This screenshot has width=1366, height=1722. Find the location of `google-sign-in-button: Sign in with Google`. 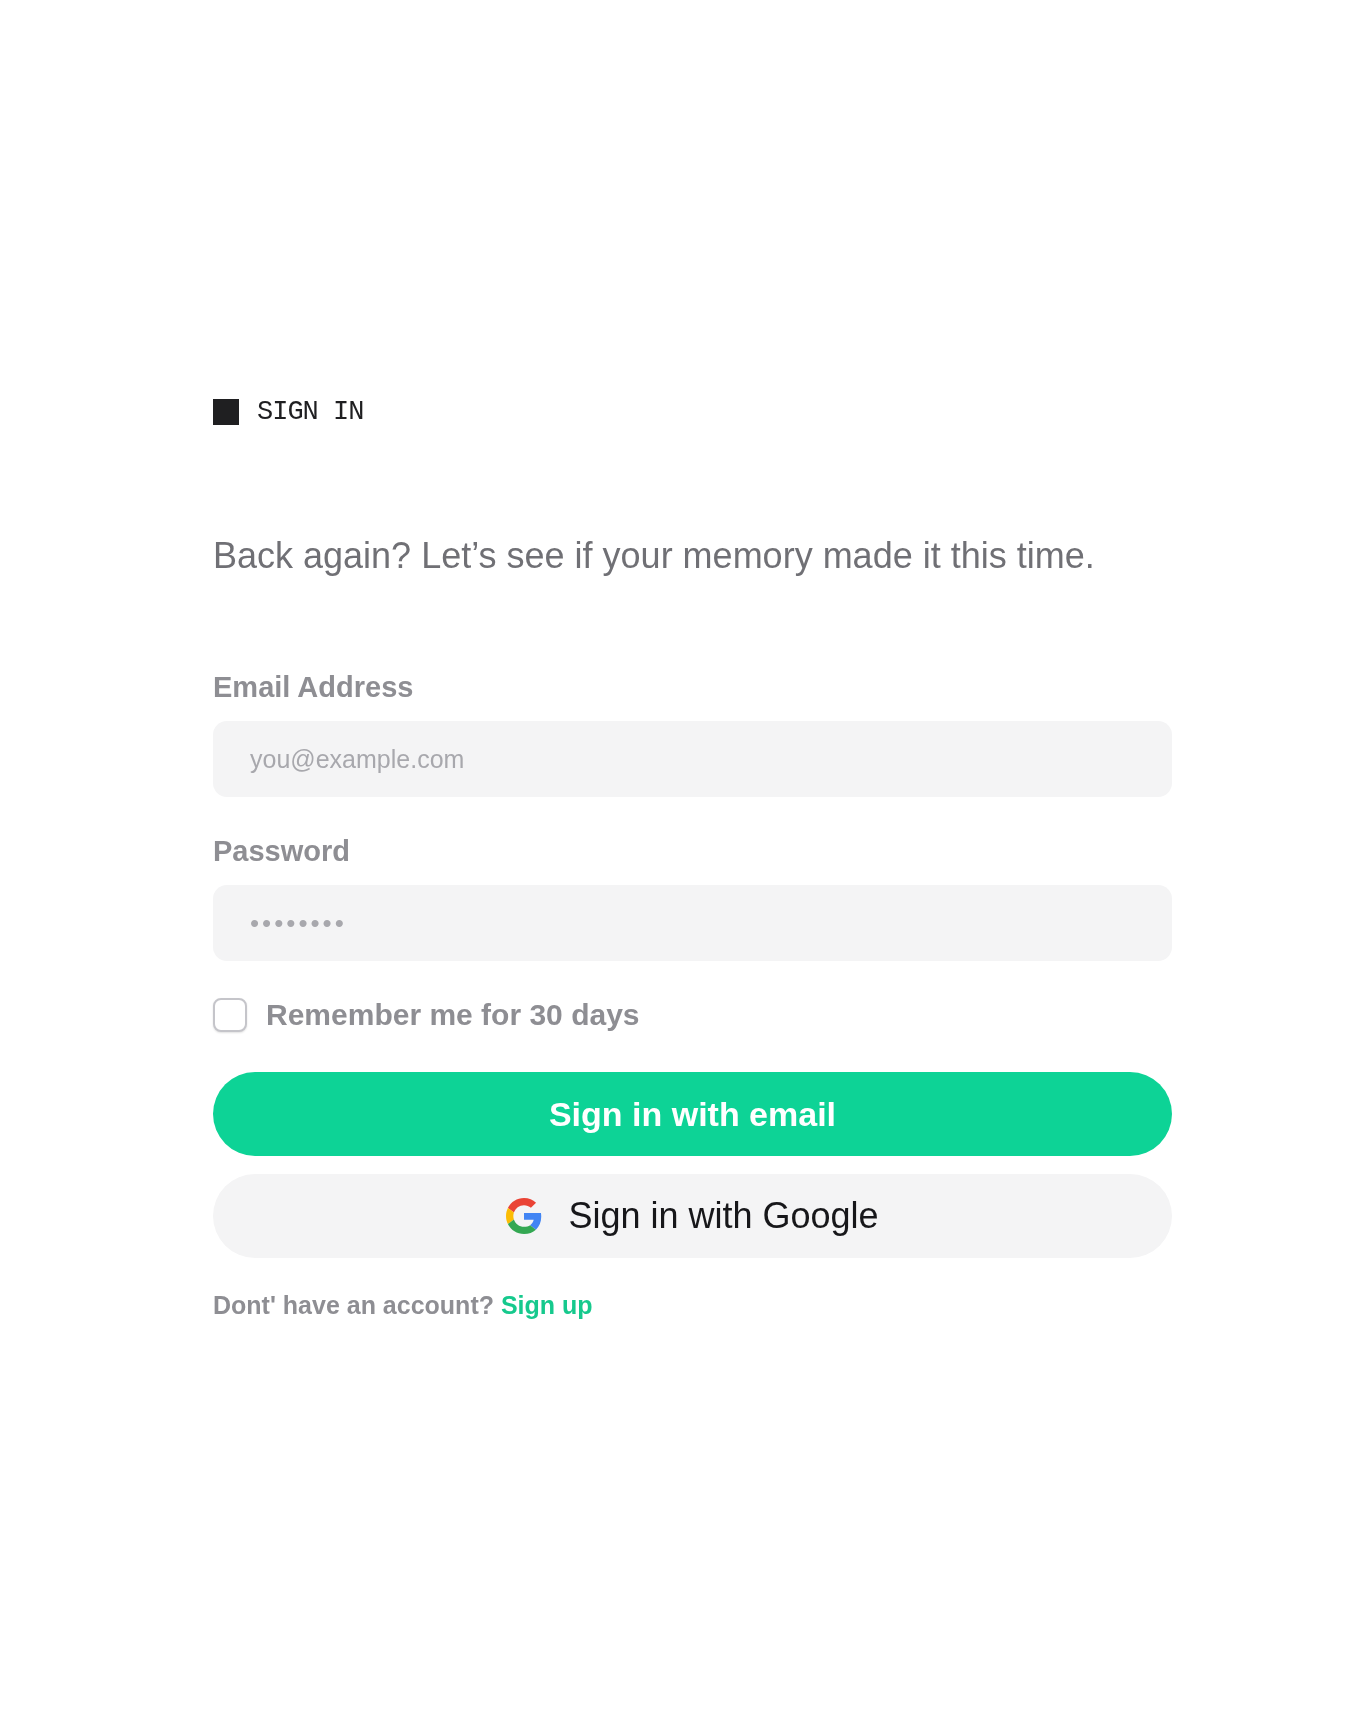

google-sign-in-button: Sign in with Google is located at coordinates (692, 1216).